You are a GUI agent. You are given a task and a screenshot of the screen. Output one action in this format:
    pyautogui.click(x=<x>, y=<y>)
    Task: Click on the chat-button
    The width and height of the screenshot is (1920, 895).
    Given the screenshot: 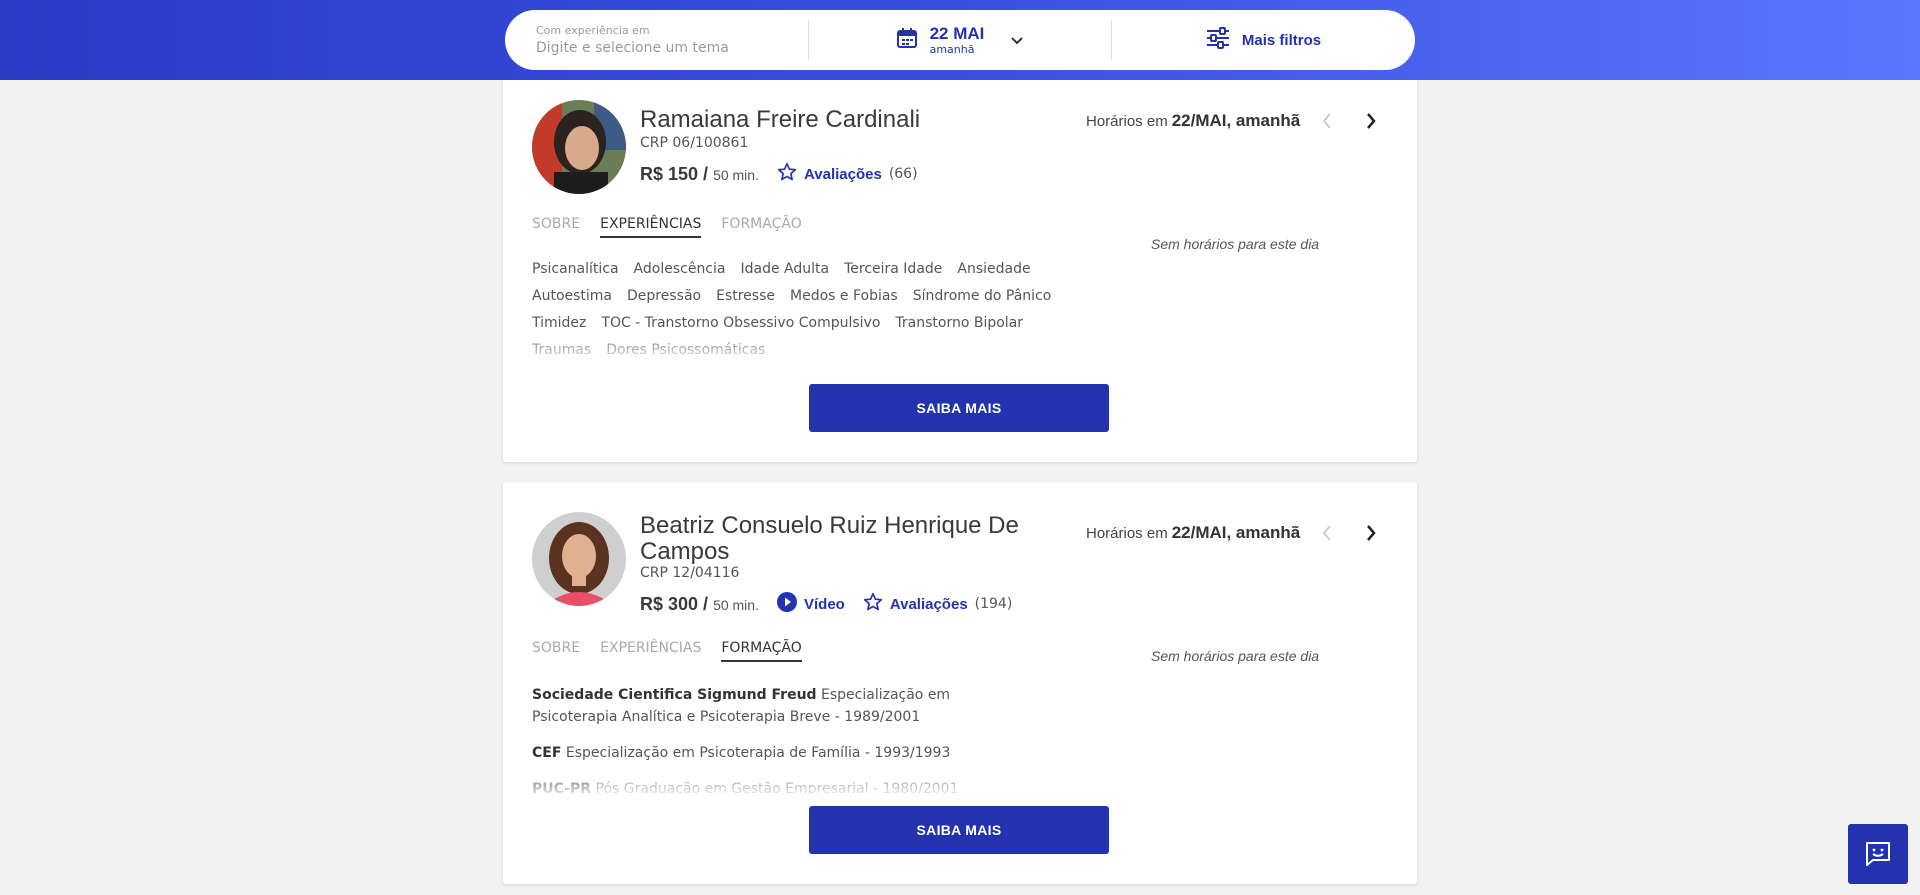 What is the action you would take?
    pyautogui.click(x=1878, y=854)
    